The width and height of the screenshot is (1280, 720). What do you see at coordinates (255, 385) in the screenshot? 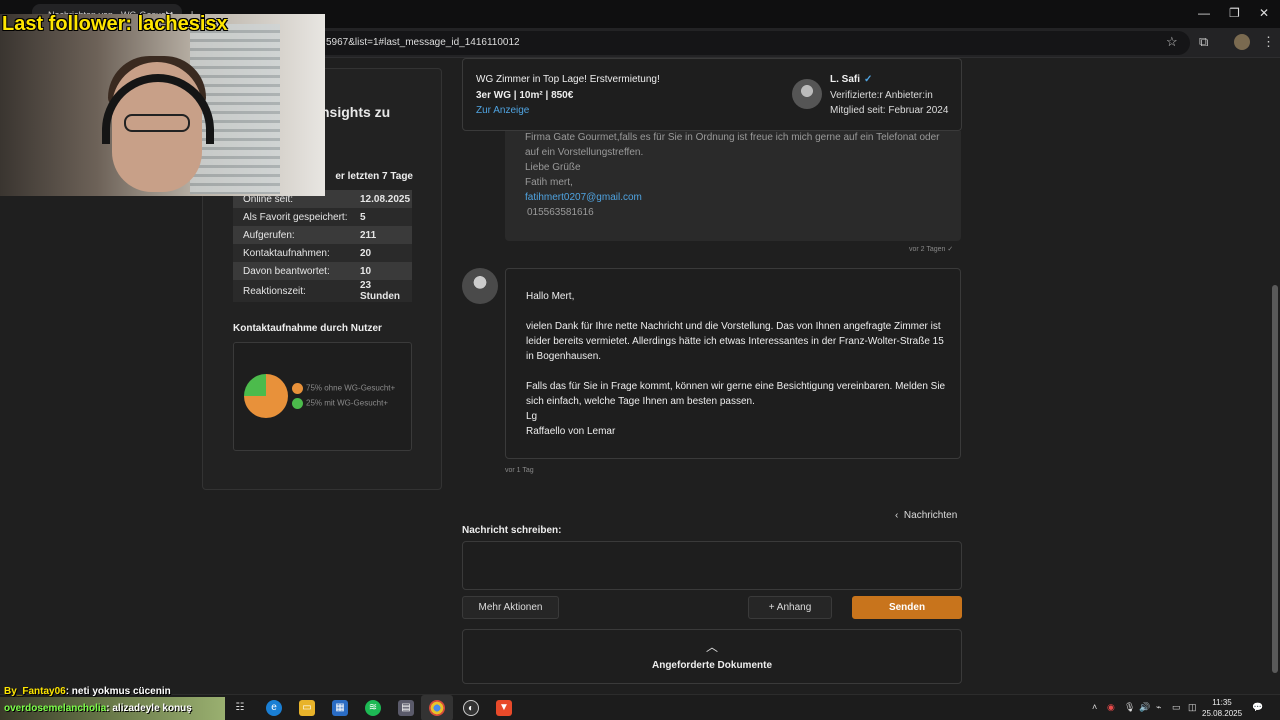
I see `pie-slice-mit` at bounding box center [255, 385].